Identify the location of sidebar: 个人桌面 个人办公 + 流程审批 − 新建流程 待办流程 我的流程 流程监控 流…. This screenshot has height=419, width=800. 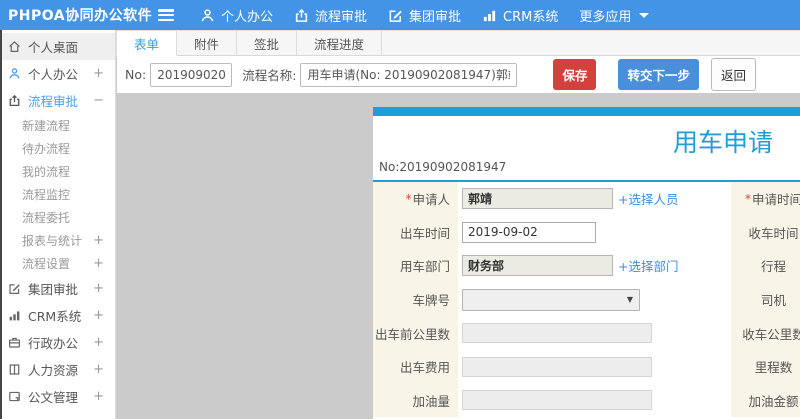
(58, 224).